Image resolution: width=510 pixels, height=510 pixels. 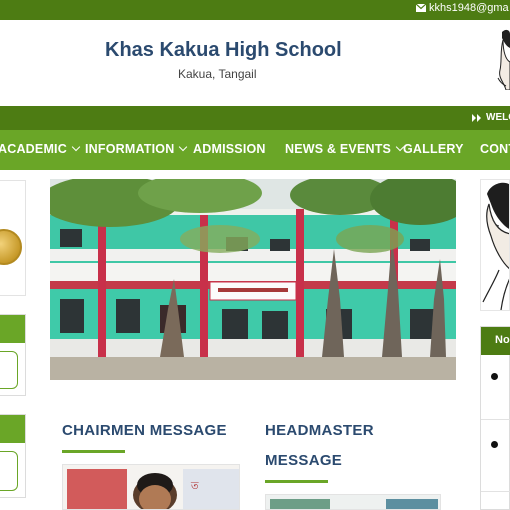 I want to click on double-chevron-right-icon, so click(x=476, y=117).